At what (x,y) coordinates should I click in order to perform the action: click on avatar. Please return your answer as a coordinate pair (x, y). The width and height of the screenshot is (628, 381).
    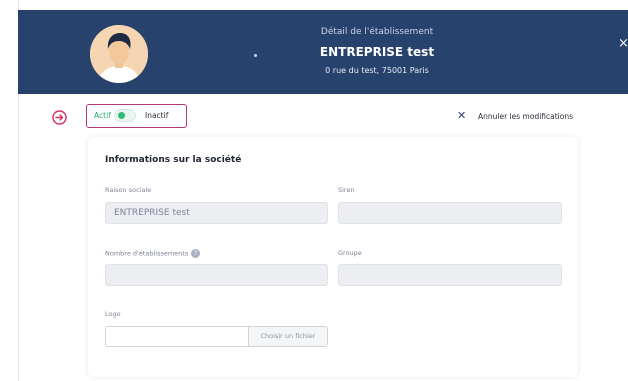
    Looking at the image, I should click on (119, 54).